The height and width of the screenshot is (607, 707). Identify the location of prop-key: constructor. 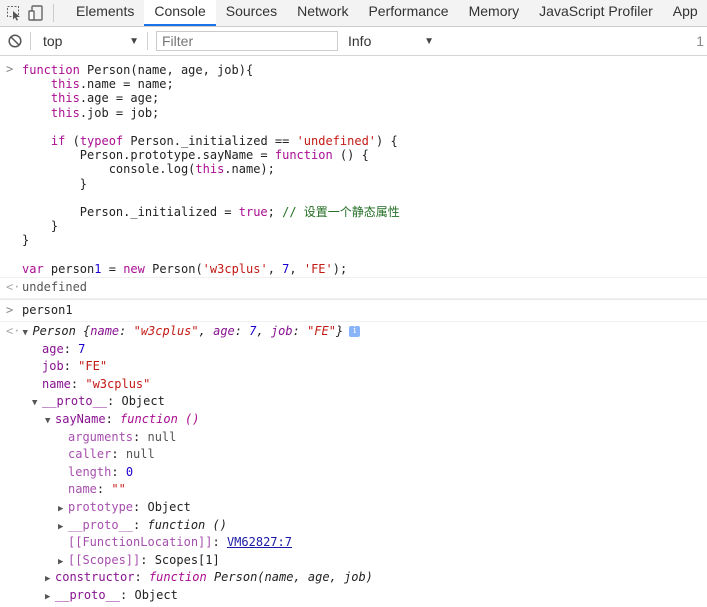
(95, 577).